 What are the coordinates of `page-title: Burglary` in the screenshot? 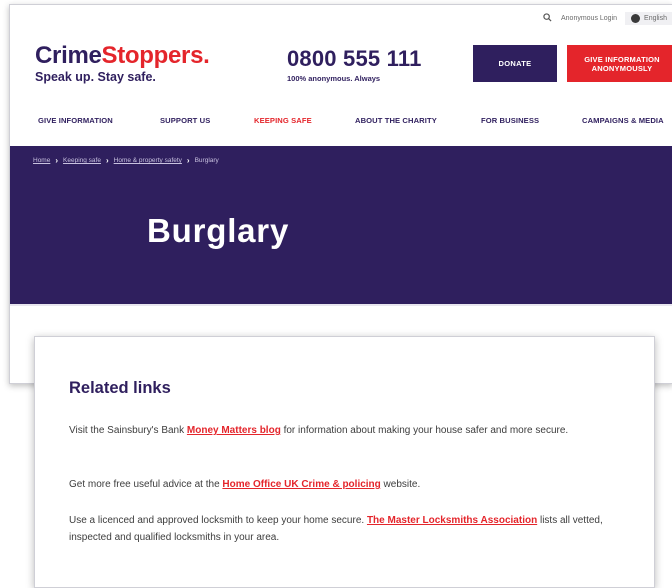 It's located at (218, 230).